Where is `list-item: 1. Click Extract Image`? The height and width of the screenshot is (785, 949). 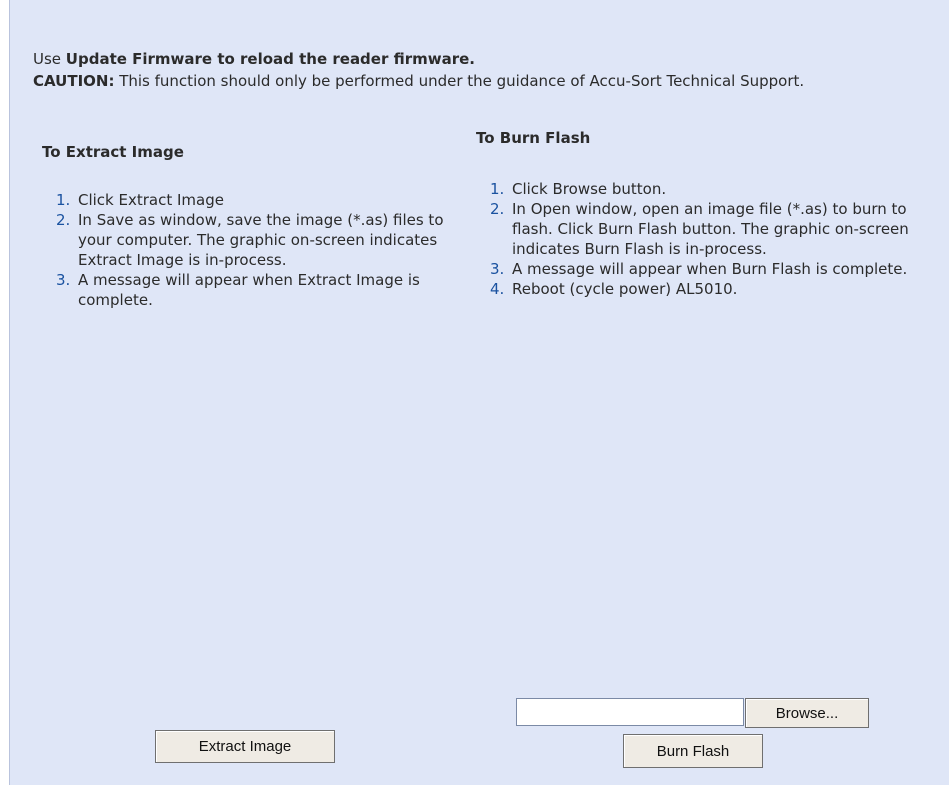
list-item: 1. Click Extract Image is located at coordinates (255, 200).